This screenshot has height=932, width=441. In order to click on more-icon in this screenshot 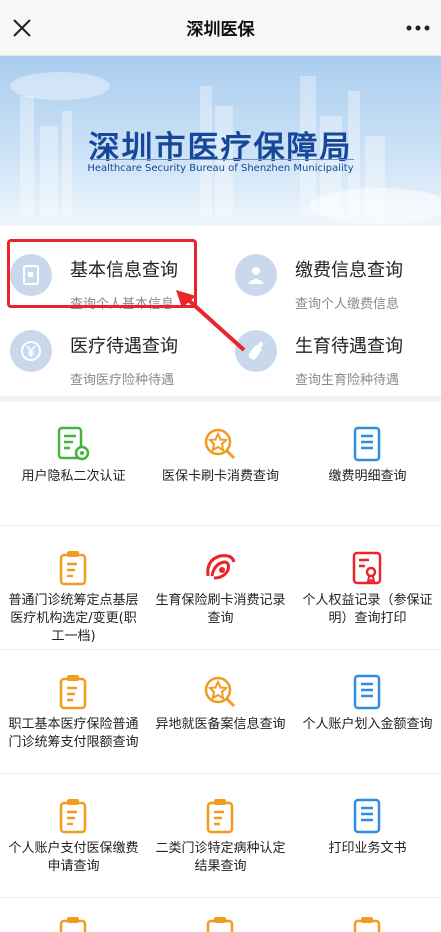, I will do `click(418, 28)`.